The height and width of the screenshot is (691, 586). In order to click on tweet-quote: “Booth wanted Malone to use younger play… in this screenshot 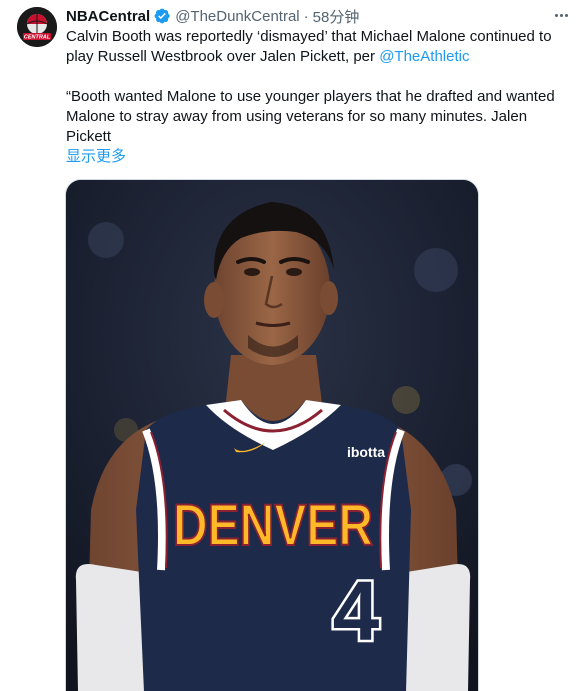, I will do `click(322, 117)`.